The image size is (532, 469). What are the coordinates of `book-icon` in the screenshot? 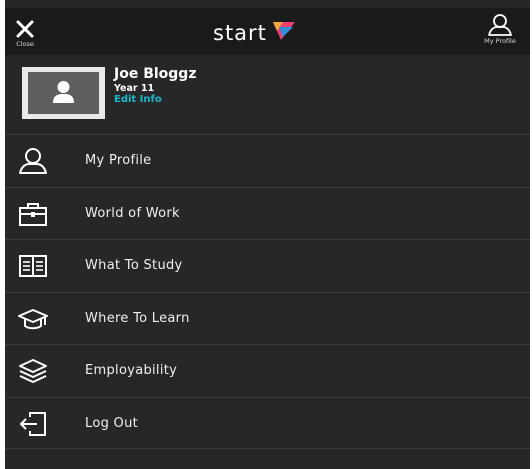 It's located at (33, 266).